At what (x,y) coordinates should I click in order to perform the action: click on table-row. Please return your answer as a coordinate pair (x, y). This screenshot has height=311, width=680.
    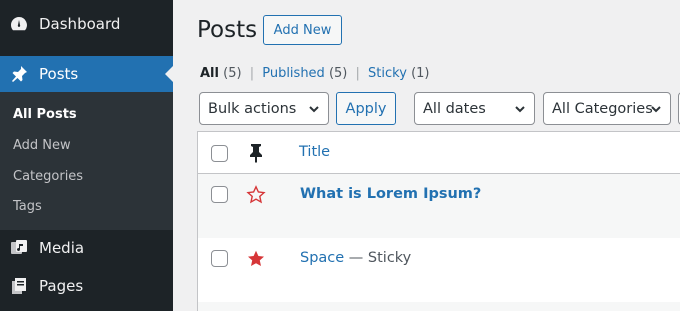
    Looking at the image, I should click on (439, 306).